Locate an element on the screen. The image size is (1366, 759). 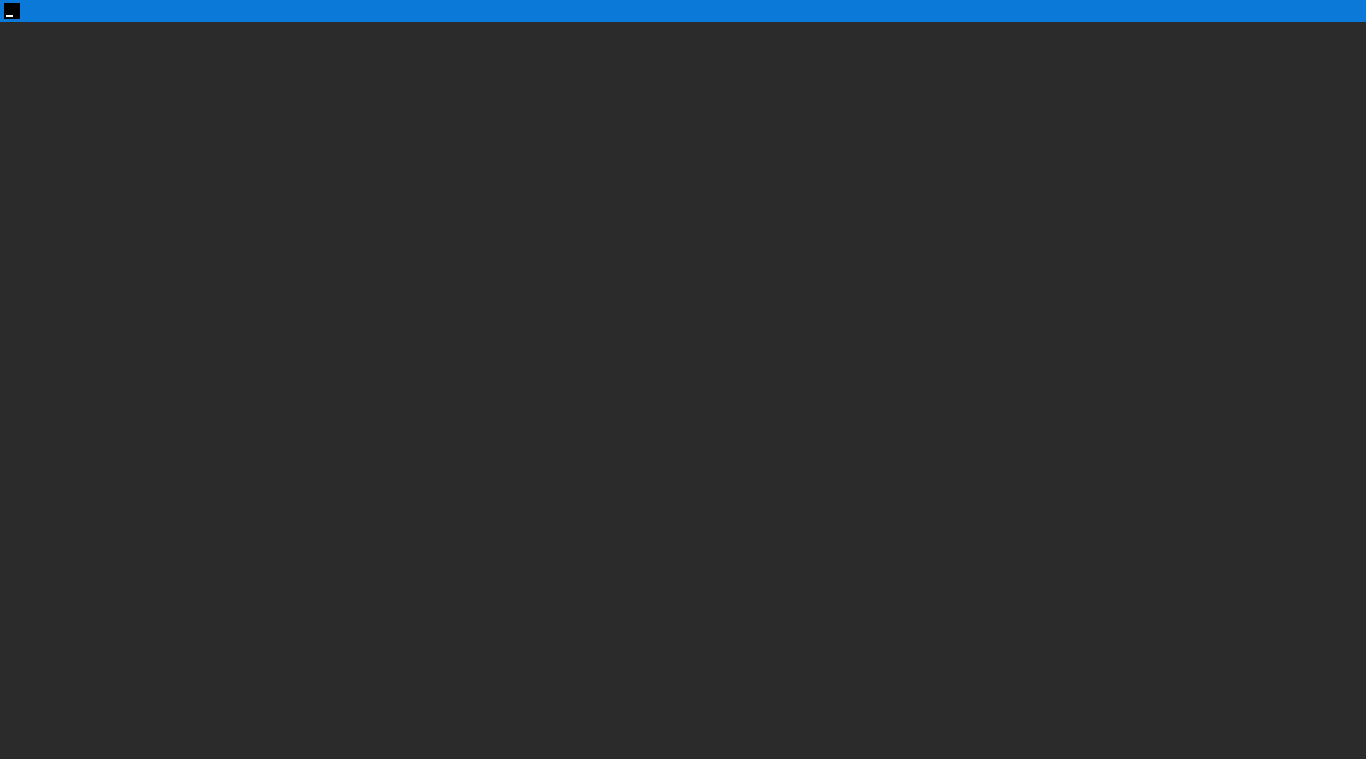
pycharm-logo is located at coordinates (12, 11).